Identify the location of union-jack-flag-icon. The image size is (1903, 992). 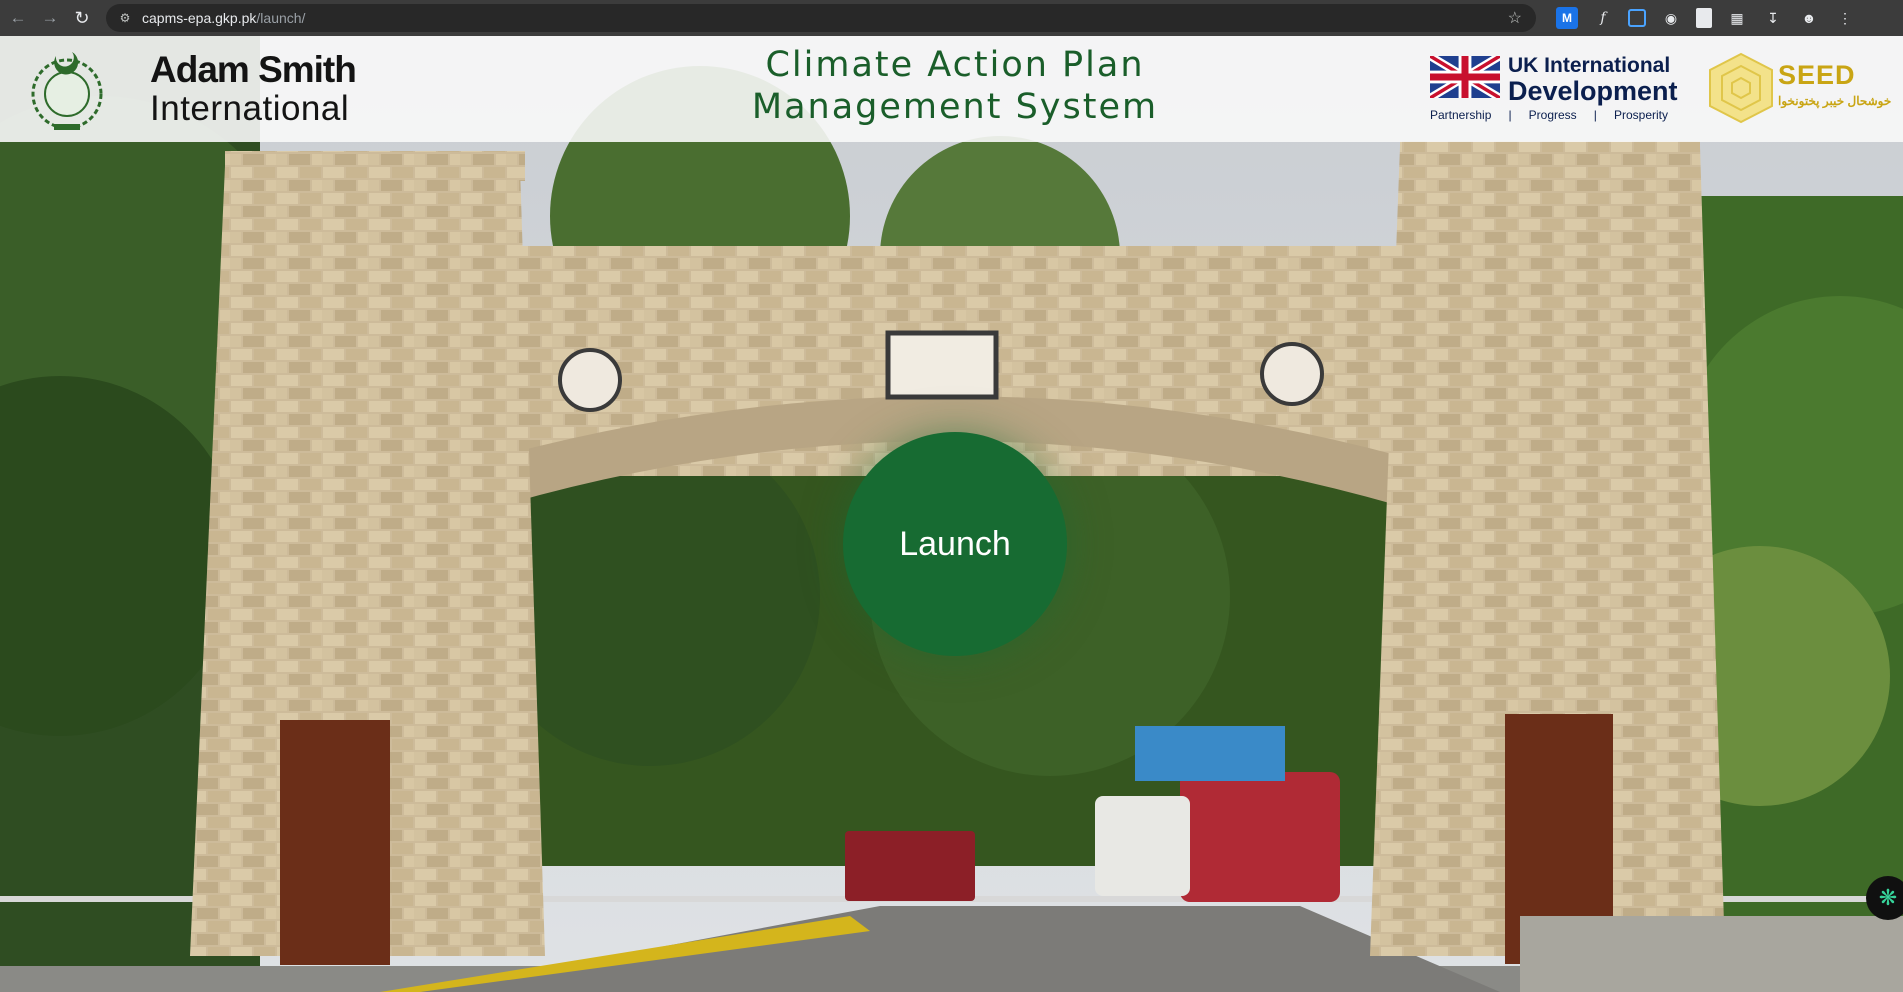
(1465, 77).